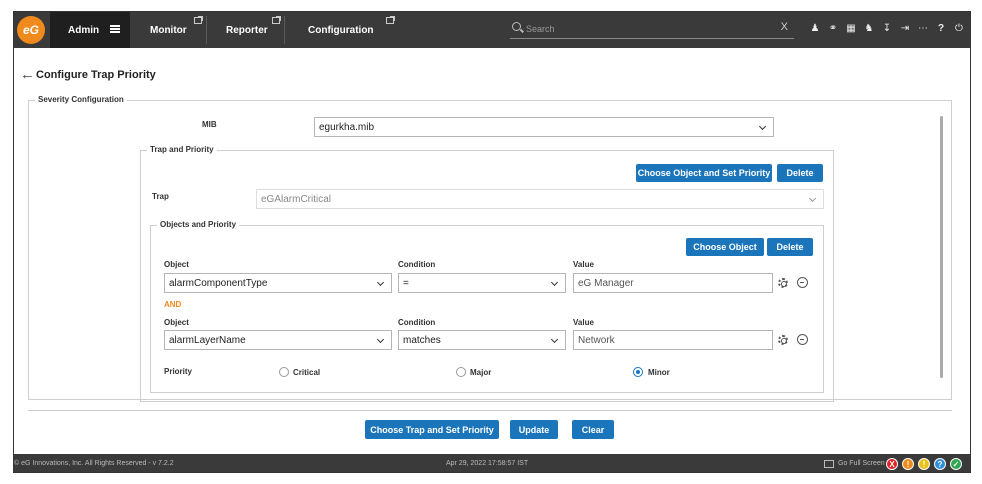 This screenshot has width=982, height=484. I want to click on tab-reporter: Reporter, so click(245, 30).